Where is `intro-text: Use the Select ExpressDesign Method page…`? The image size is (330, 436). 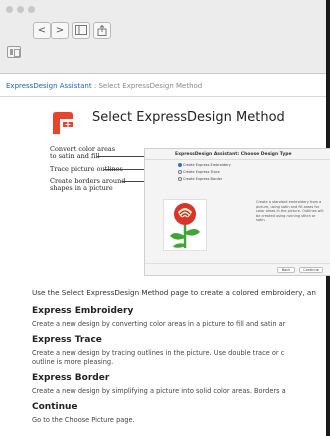
intro-text: Use the Select ExpressDesign Method page… is located at coordinates (174, 292).